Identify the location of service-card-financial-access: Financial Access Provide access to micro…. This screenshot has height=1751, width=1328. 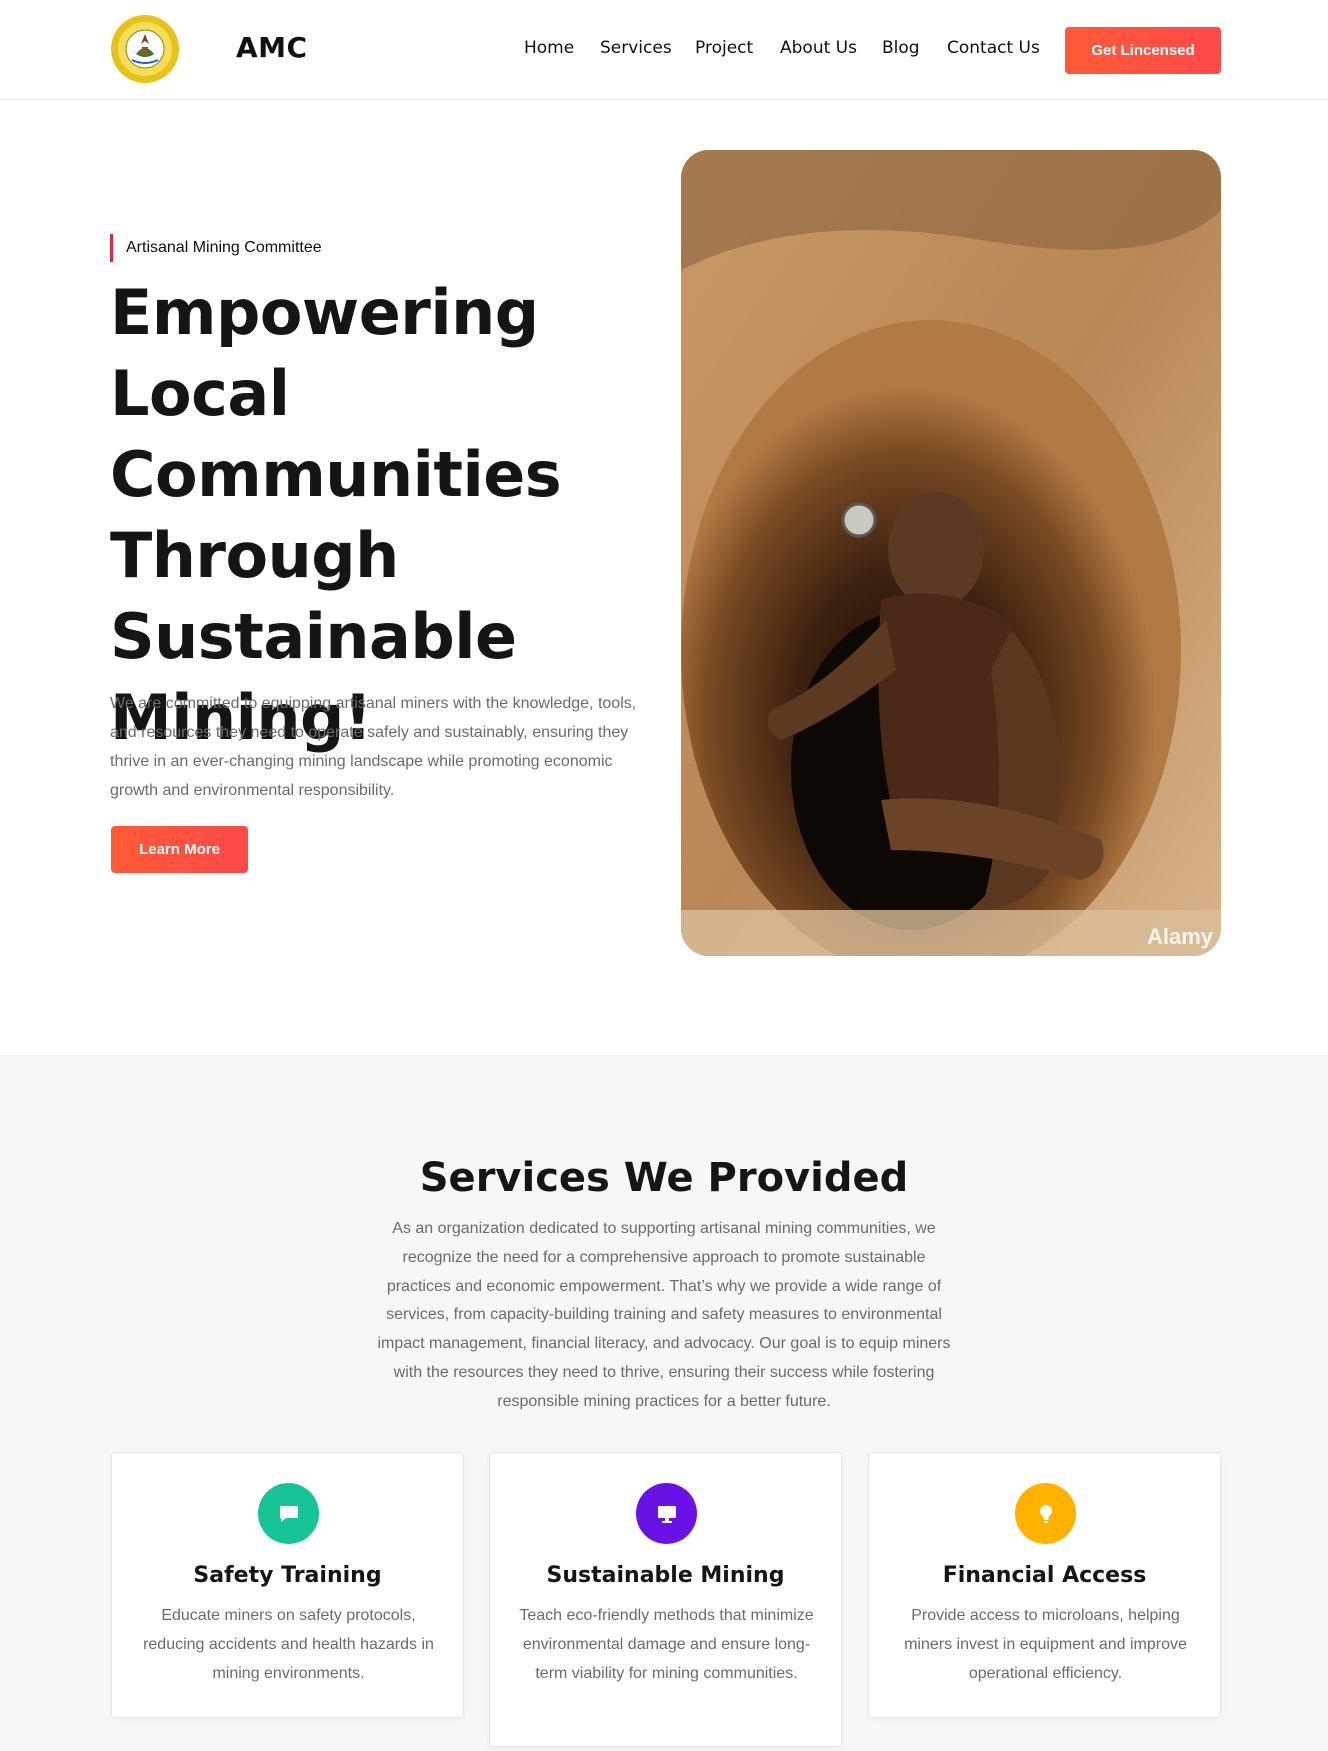
(1044, 1585).